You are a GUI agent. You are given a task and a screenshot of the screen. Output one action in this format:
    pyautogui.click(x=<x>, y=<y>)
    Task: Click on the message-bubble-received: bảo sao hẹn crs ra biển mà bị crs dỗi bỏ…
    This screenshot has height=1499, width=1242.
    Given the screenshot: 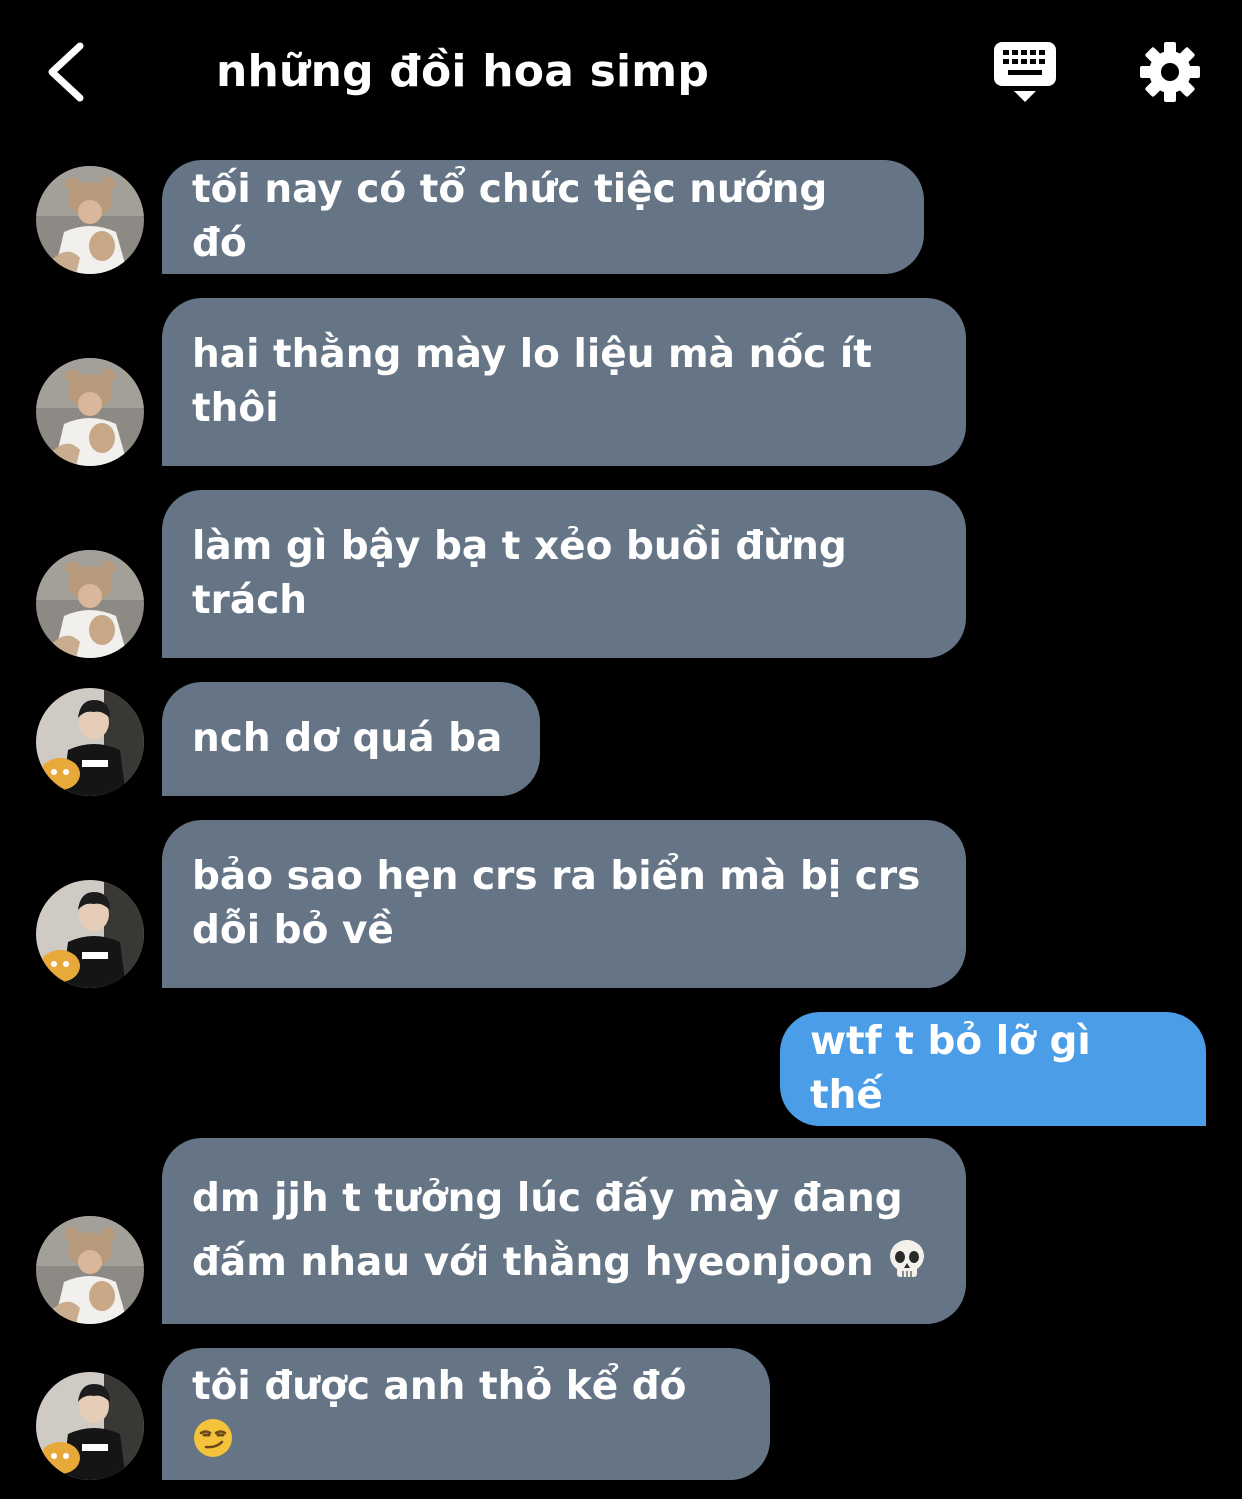 What is the action you would take?
    pyautogui.click(x=564, y=904)
    